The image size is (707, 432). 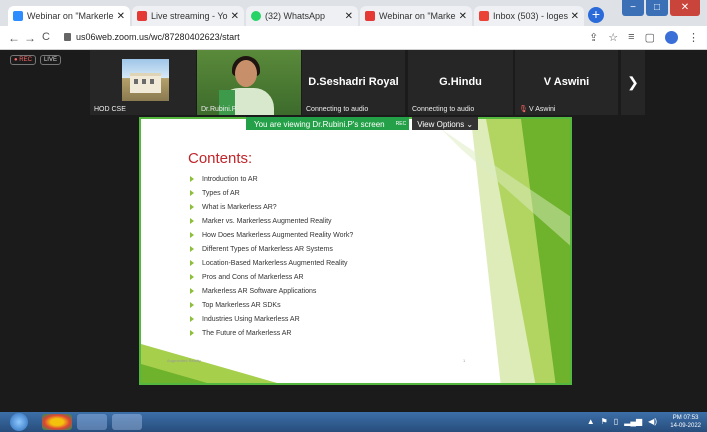 I want to click on network-signal-icon: ▂▄▆, so click(x=633, y=421).